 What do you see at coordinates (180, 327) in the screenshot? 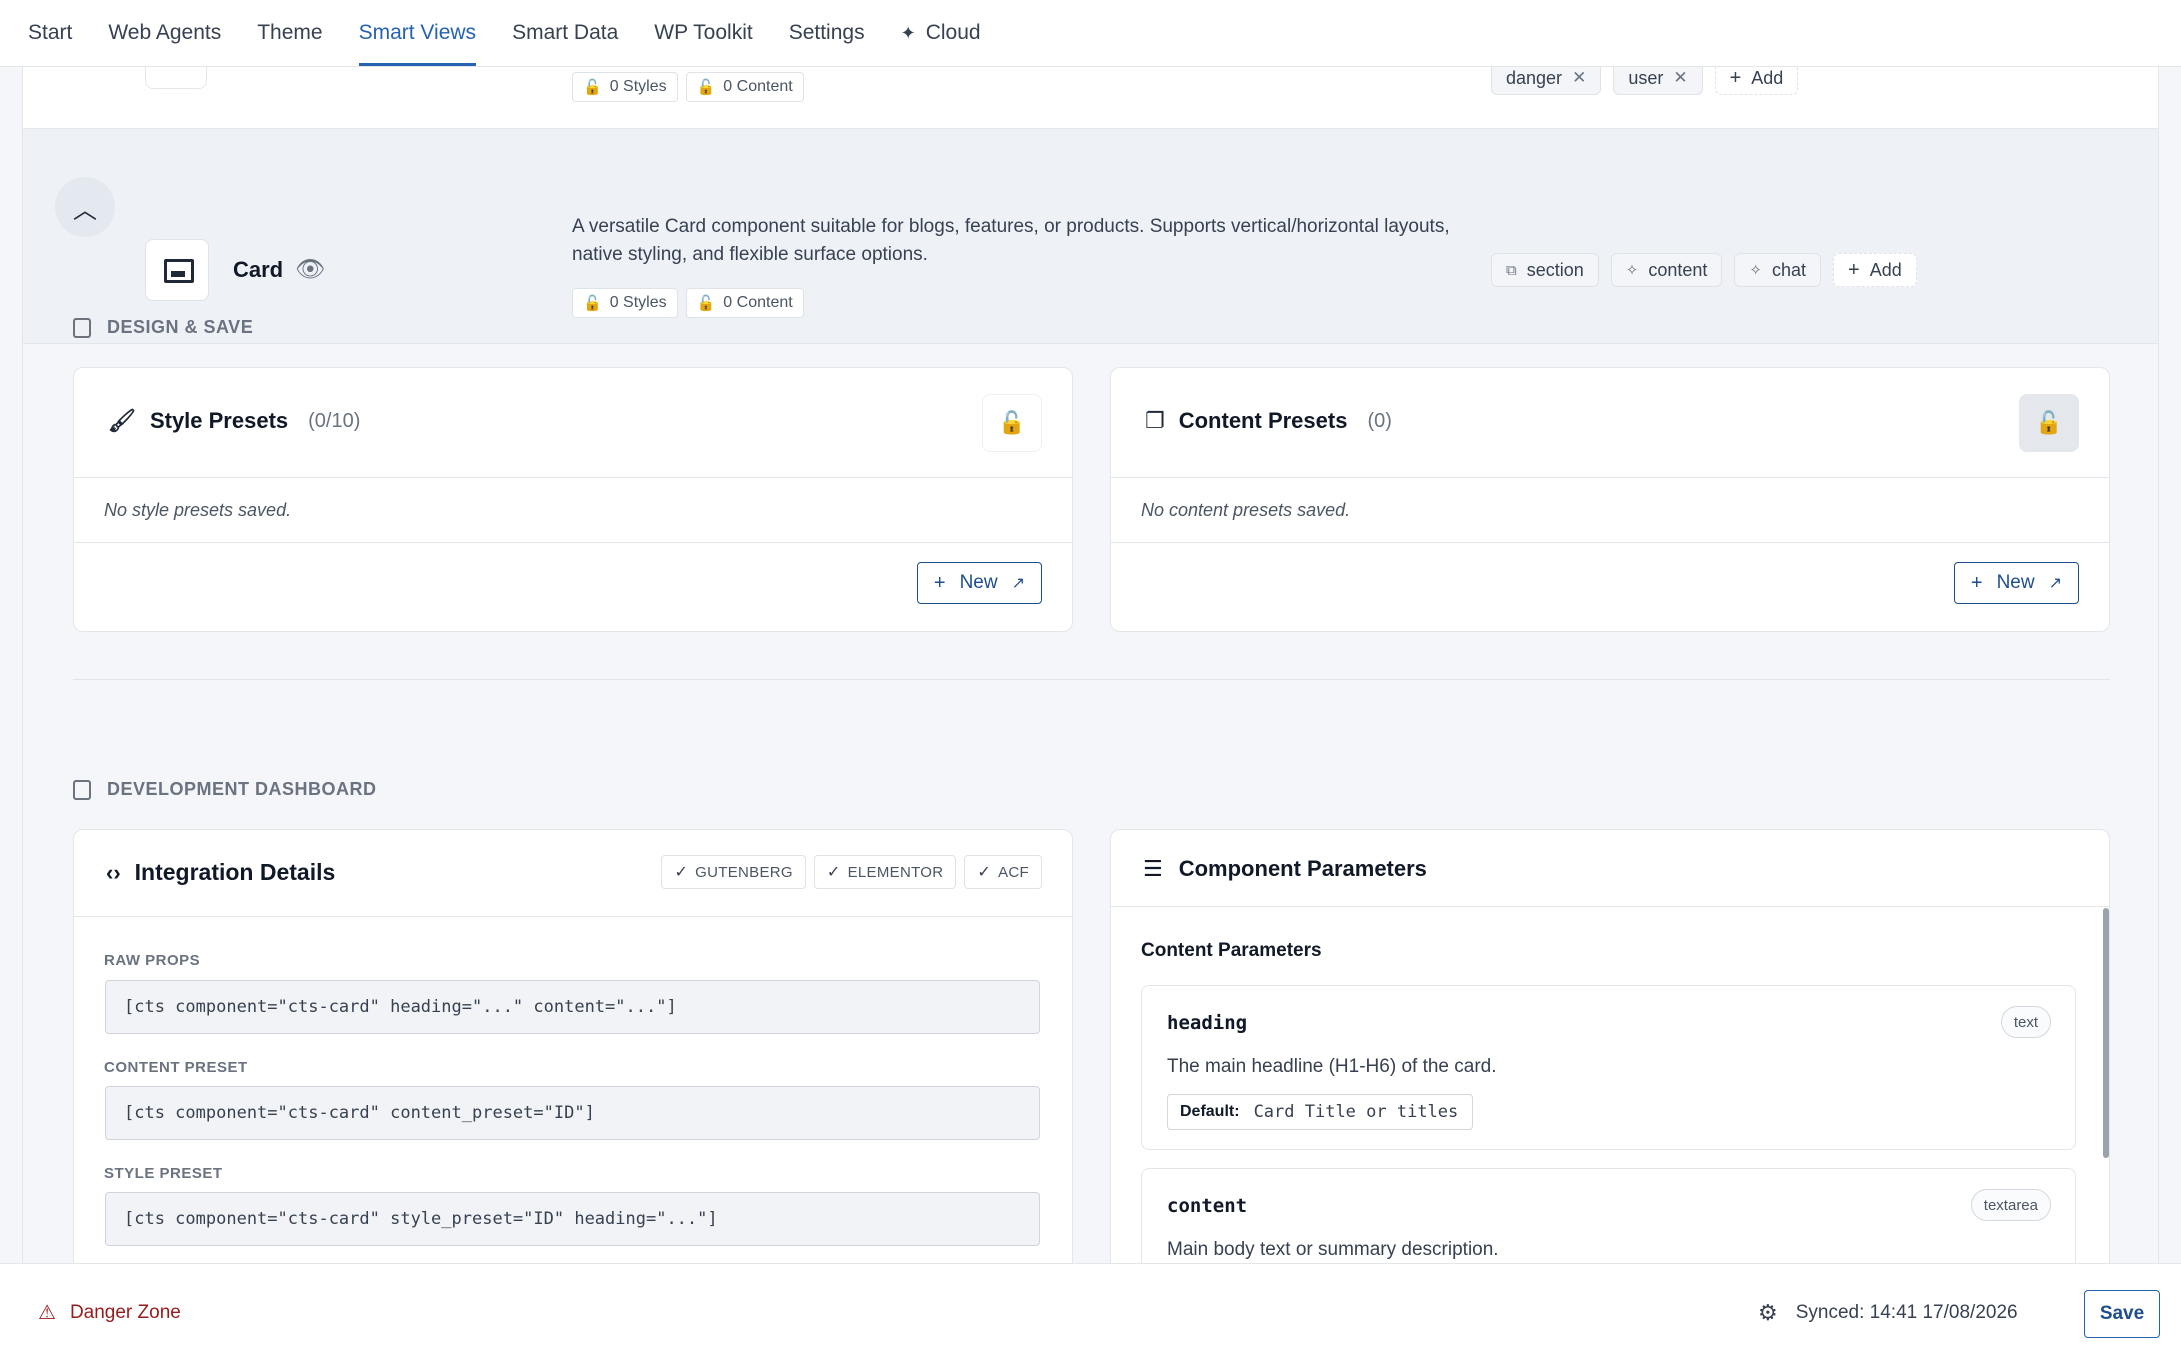
I see `section-title: DESIGN & SAVE` at bounding box center [180, 327].